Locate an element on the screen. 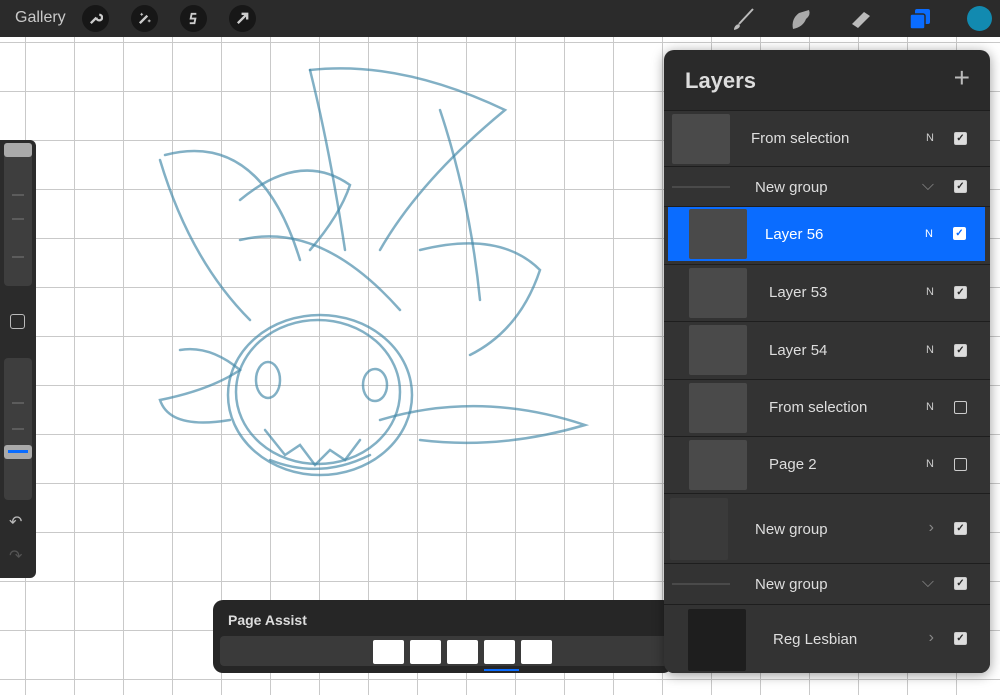 The image size is (1000, 695). layer-row: Page 2 N is located at coordinates (827, 464).